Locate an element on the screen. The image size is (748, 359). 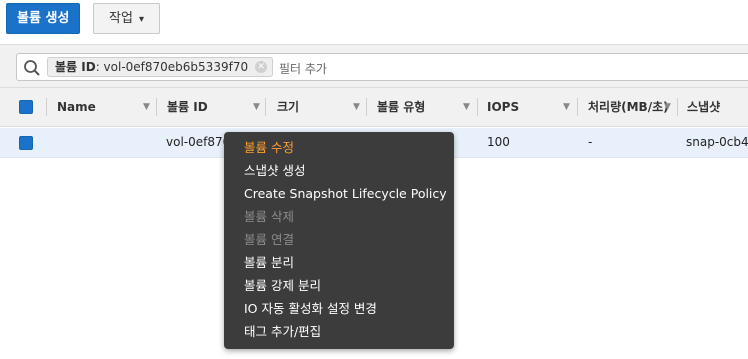
filter-token: 볼륨 ID: vol-0ef870eb6b5339f70 ✕ is located at coordinates (160, 67).